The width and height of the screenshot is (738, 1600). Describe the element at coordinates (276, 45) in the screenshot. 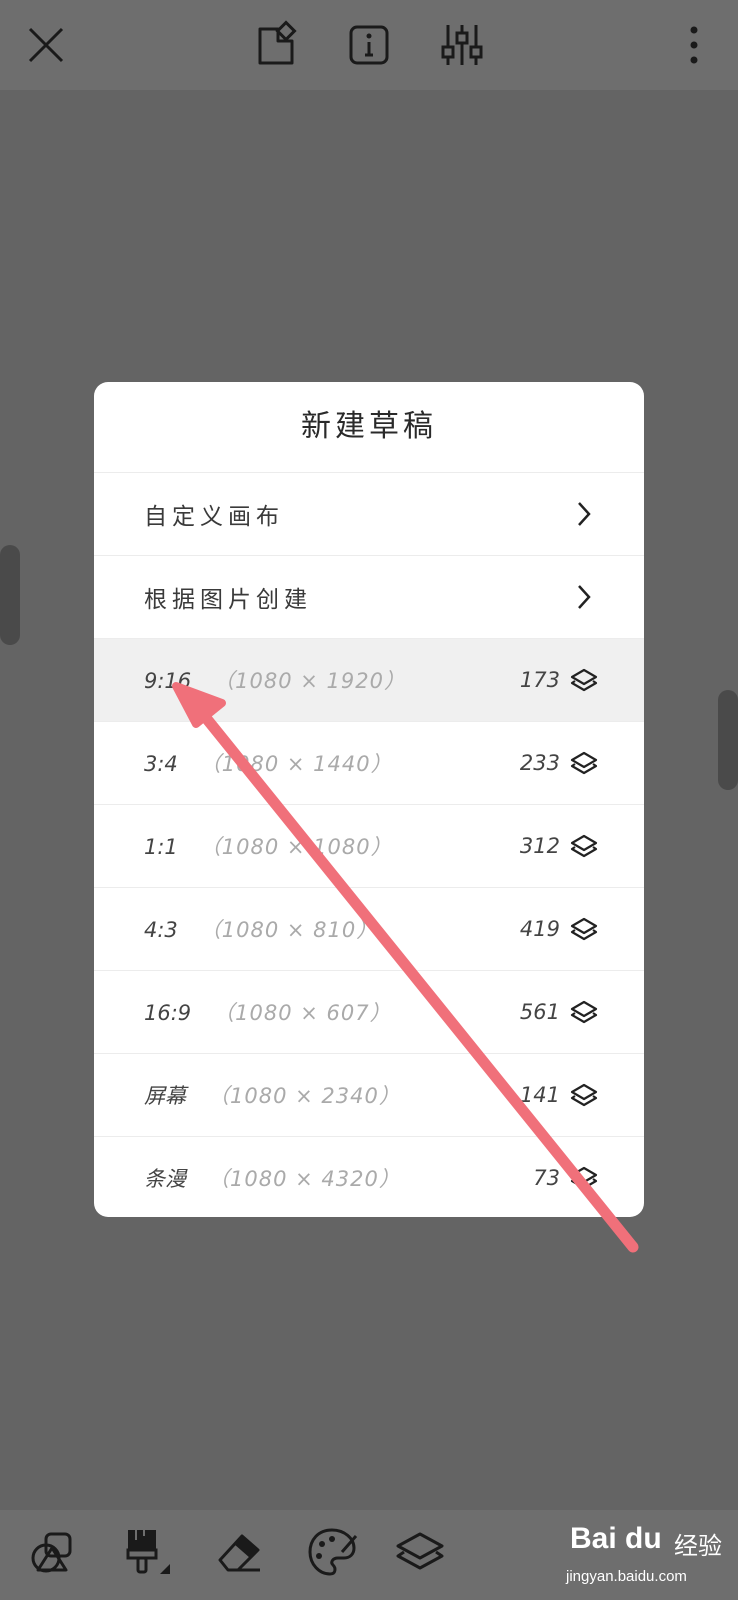

I see `canvas-tag-icon` at that location.